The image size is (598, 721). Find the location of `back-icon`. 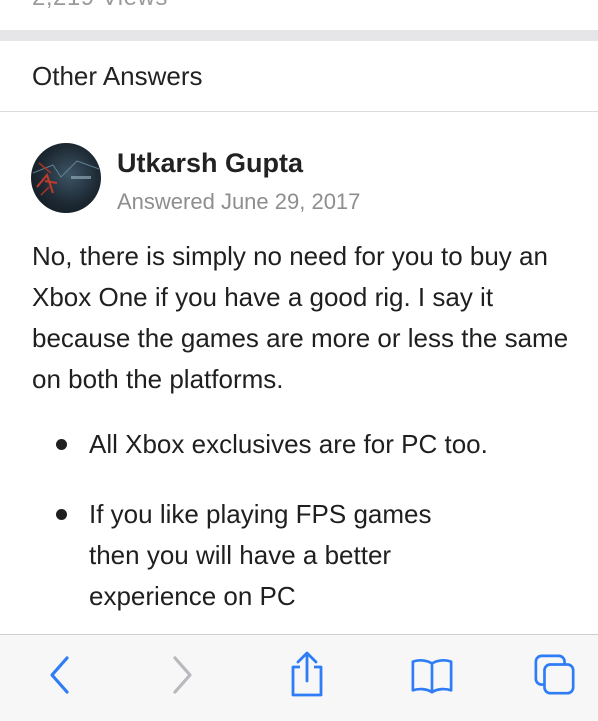

back-icon is located at coordinates (59, 675).